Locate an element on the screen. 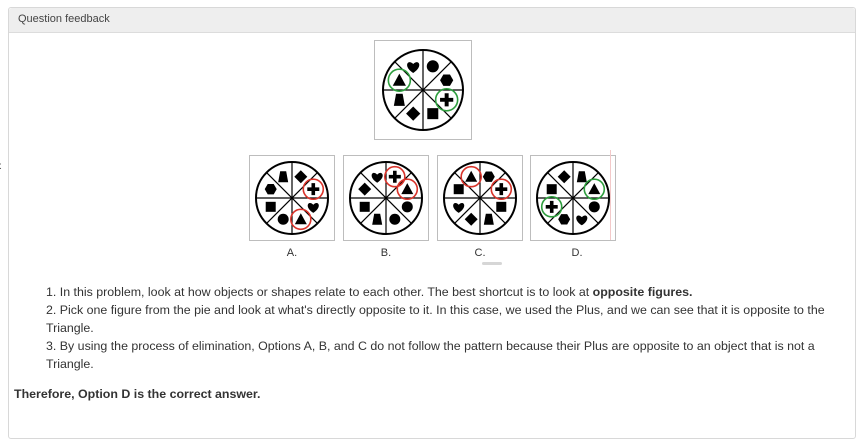  pie-d-svg is located at coordinates (573, 198).